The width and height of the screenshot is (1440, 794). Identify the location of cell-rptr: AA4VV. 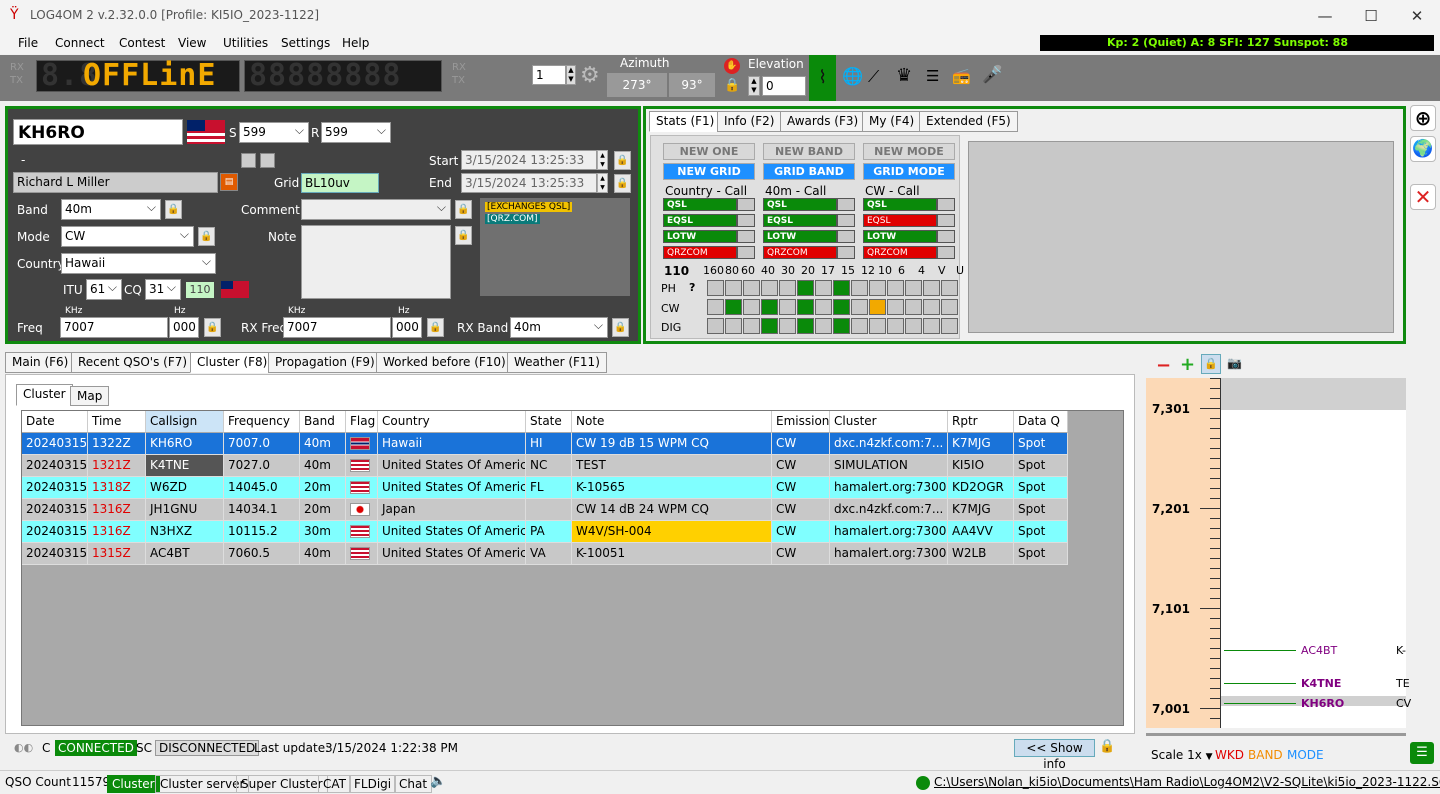
(981, 532).